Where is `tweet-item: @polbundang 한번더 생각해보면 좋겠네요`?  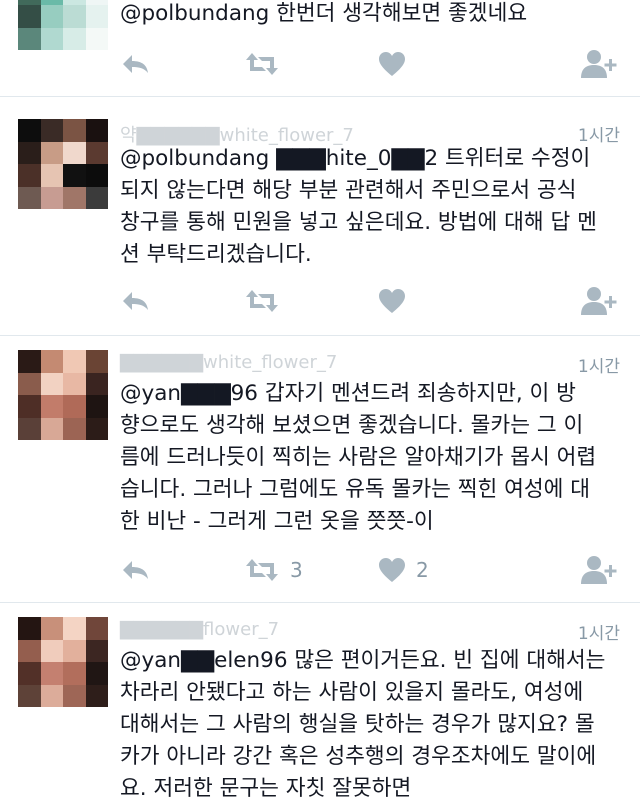
tweet-item: @polbundang 한번더 생각해보면 좋겠네요 is located at coordinates (320, 48).